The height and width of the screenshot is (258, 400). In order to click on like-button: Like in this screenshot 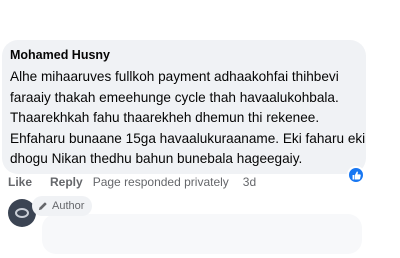, I will do `click(20, 182)`.